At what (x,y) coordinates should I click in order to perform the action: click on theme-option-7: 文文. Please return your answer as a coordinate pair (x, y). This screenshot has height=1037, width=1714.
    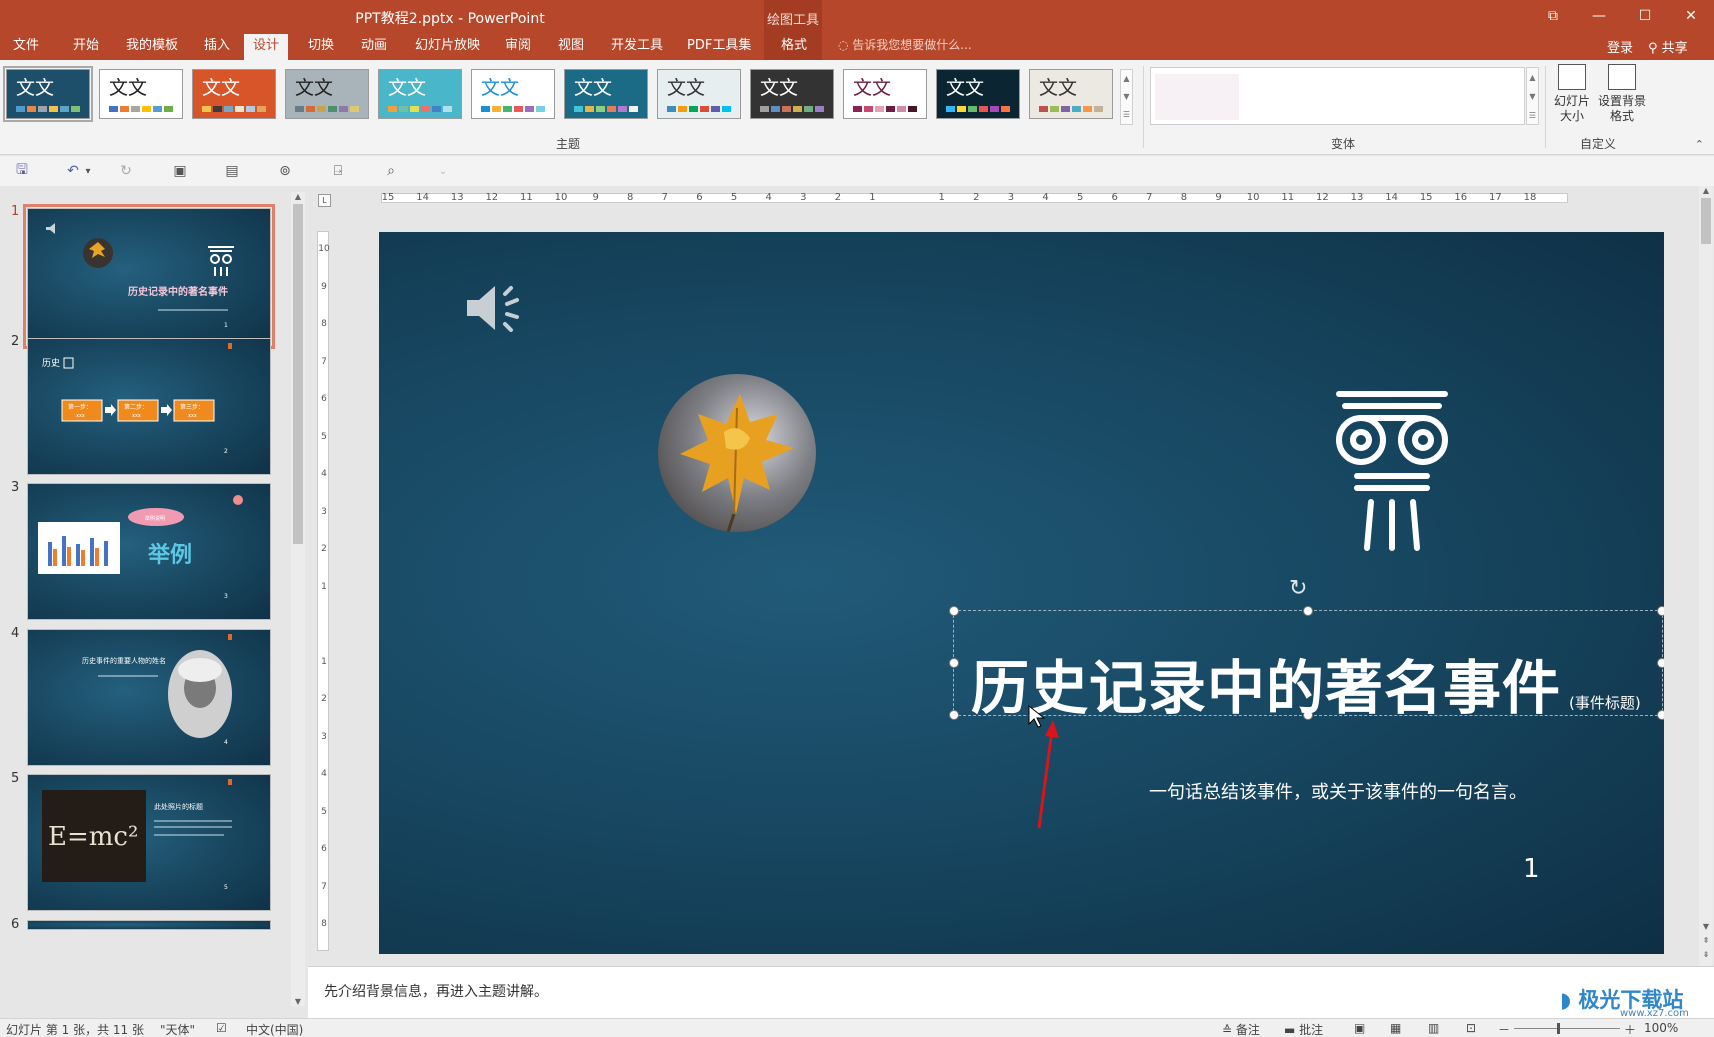
    Looking at the image, I should click on (606, 94).